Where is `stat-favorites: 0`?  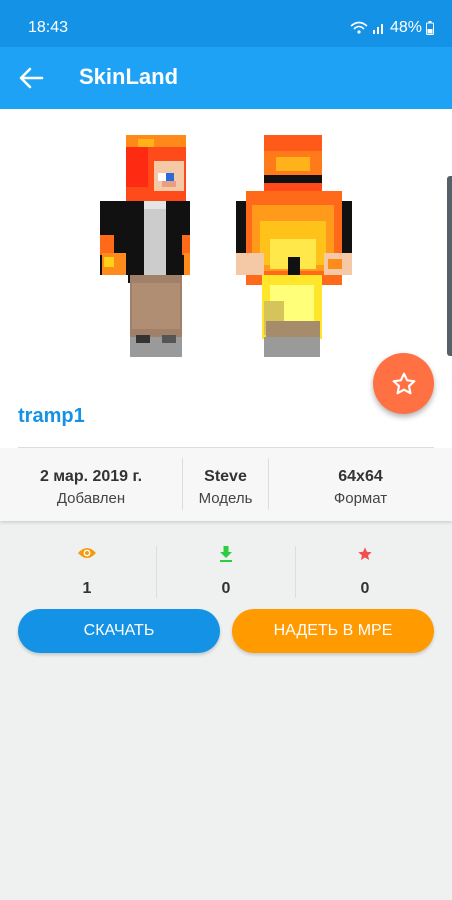
stat-favorites: 0 is located at coordinates (365, 570).